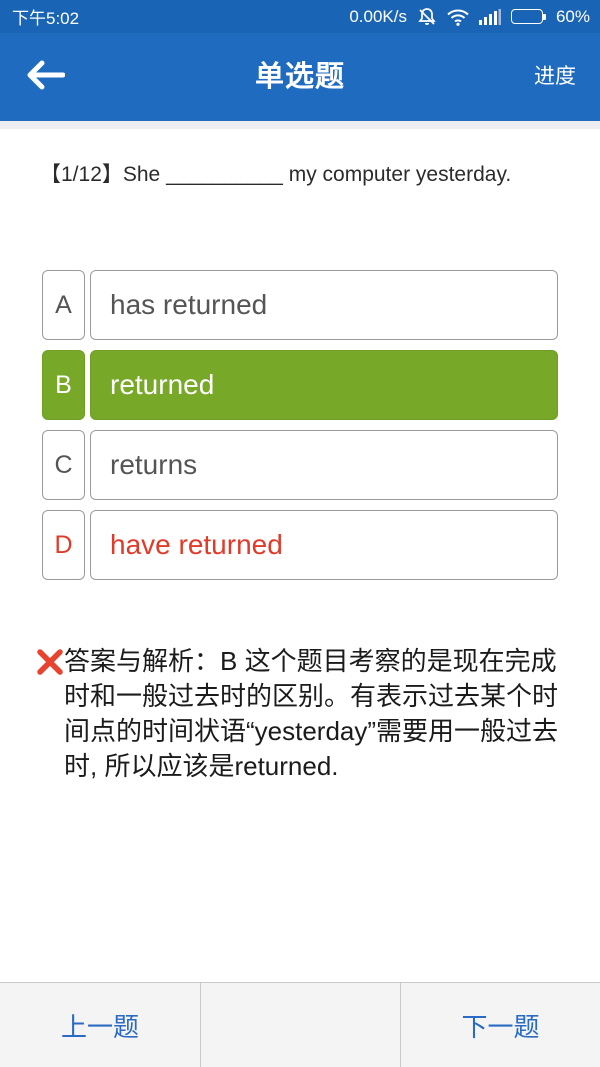 Image resolution: width=600 pixels, height=1067 pixels. I want to click on wrong-x-icon, so click(50, 662).